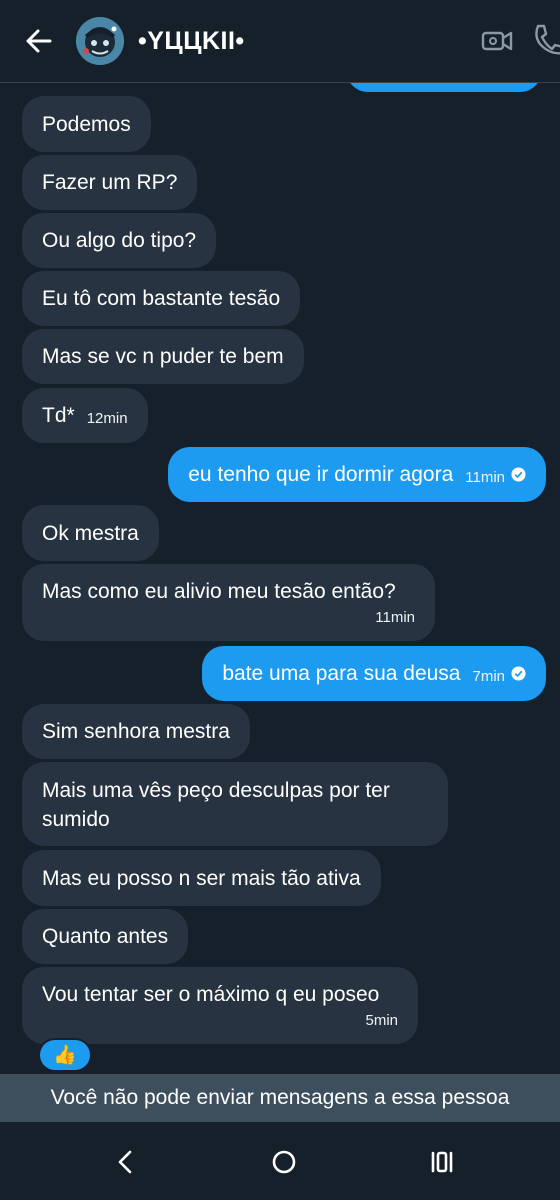 The image size is (560, 1200). Describe the element at coordinates (211, 994) in the screenshot. I see `message-text: Vou tentar ser o máximo q eu poseo` at that location.